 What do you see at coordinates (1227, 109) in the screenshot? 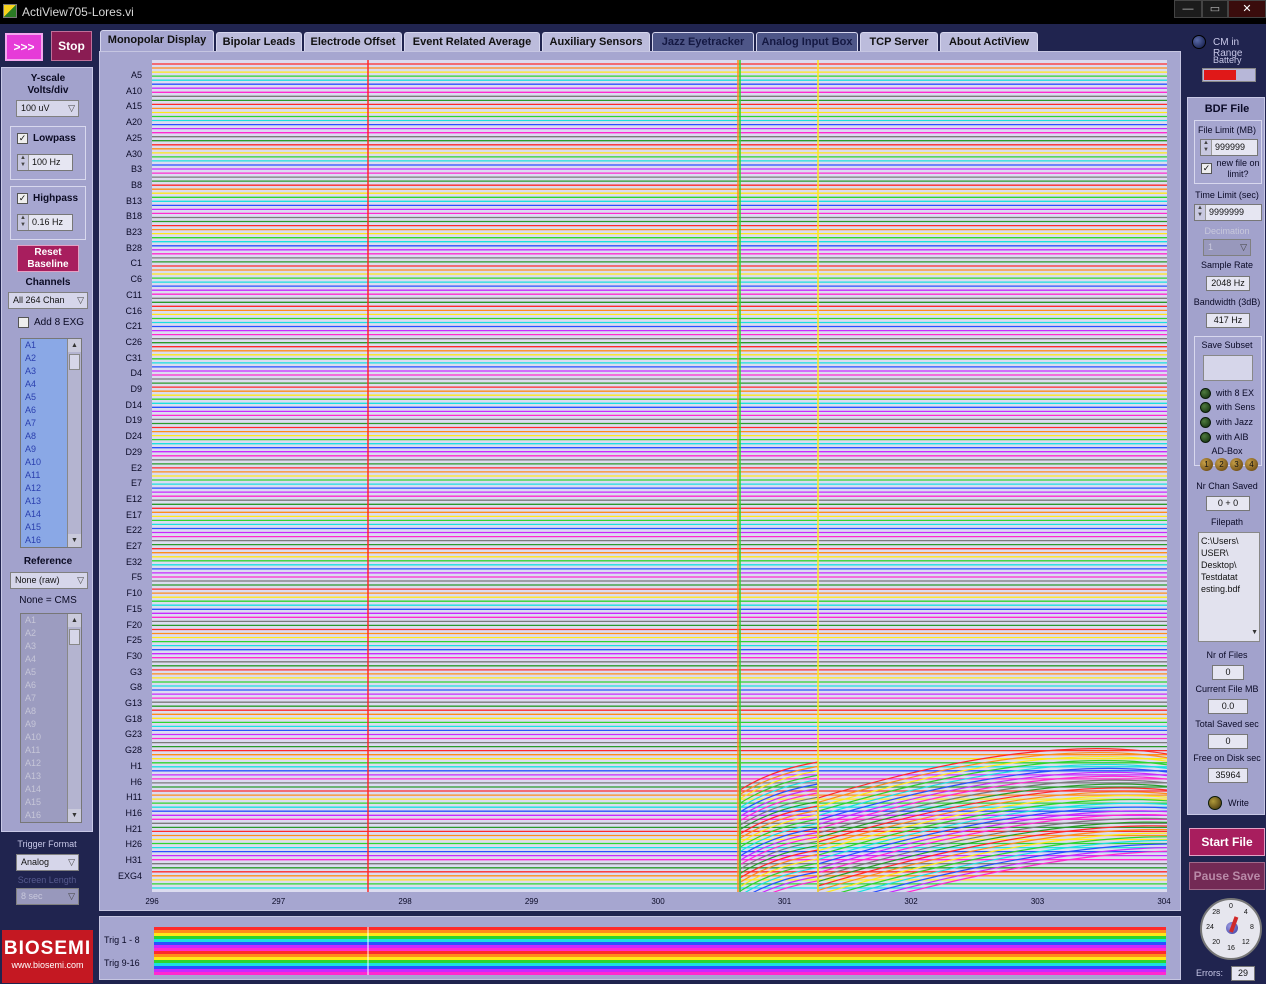
I see `bdf-title: BDF File` at bounding box center [1227, 109].